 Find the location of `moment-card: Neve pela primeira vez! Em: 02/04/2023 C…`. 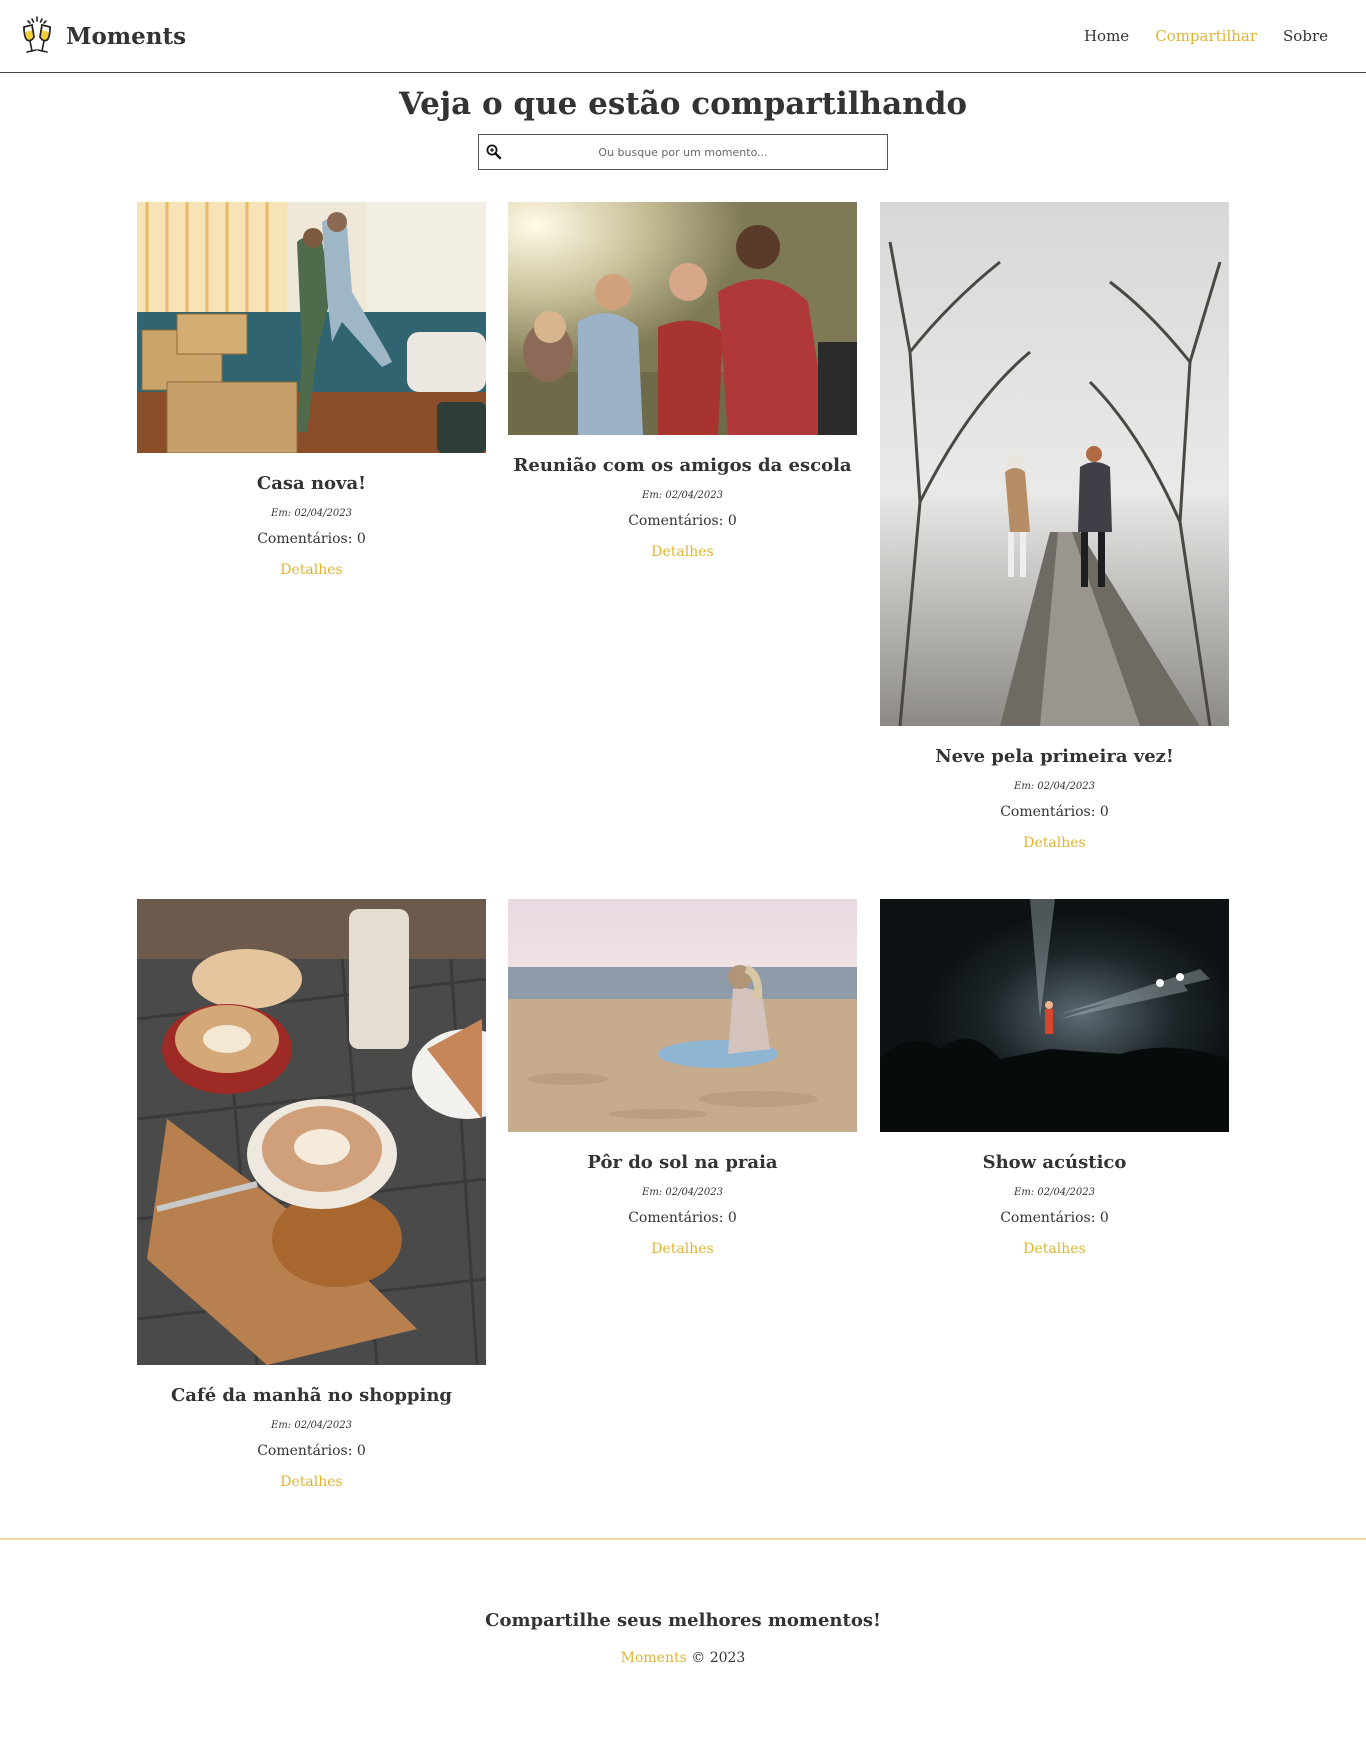

moment-card: Neve pela primeira vez! Em: 02/04/2023 C… is located at coordinates (1054, 526).